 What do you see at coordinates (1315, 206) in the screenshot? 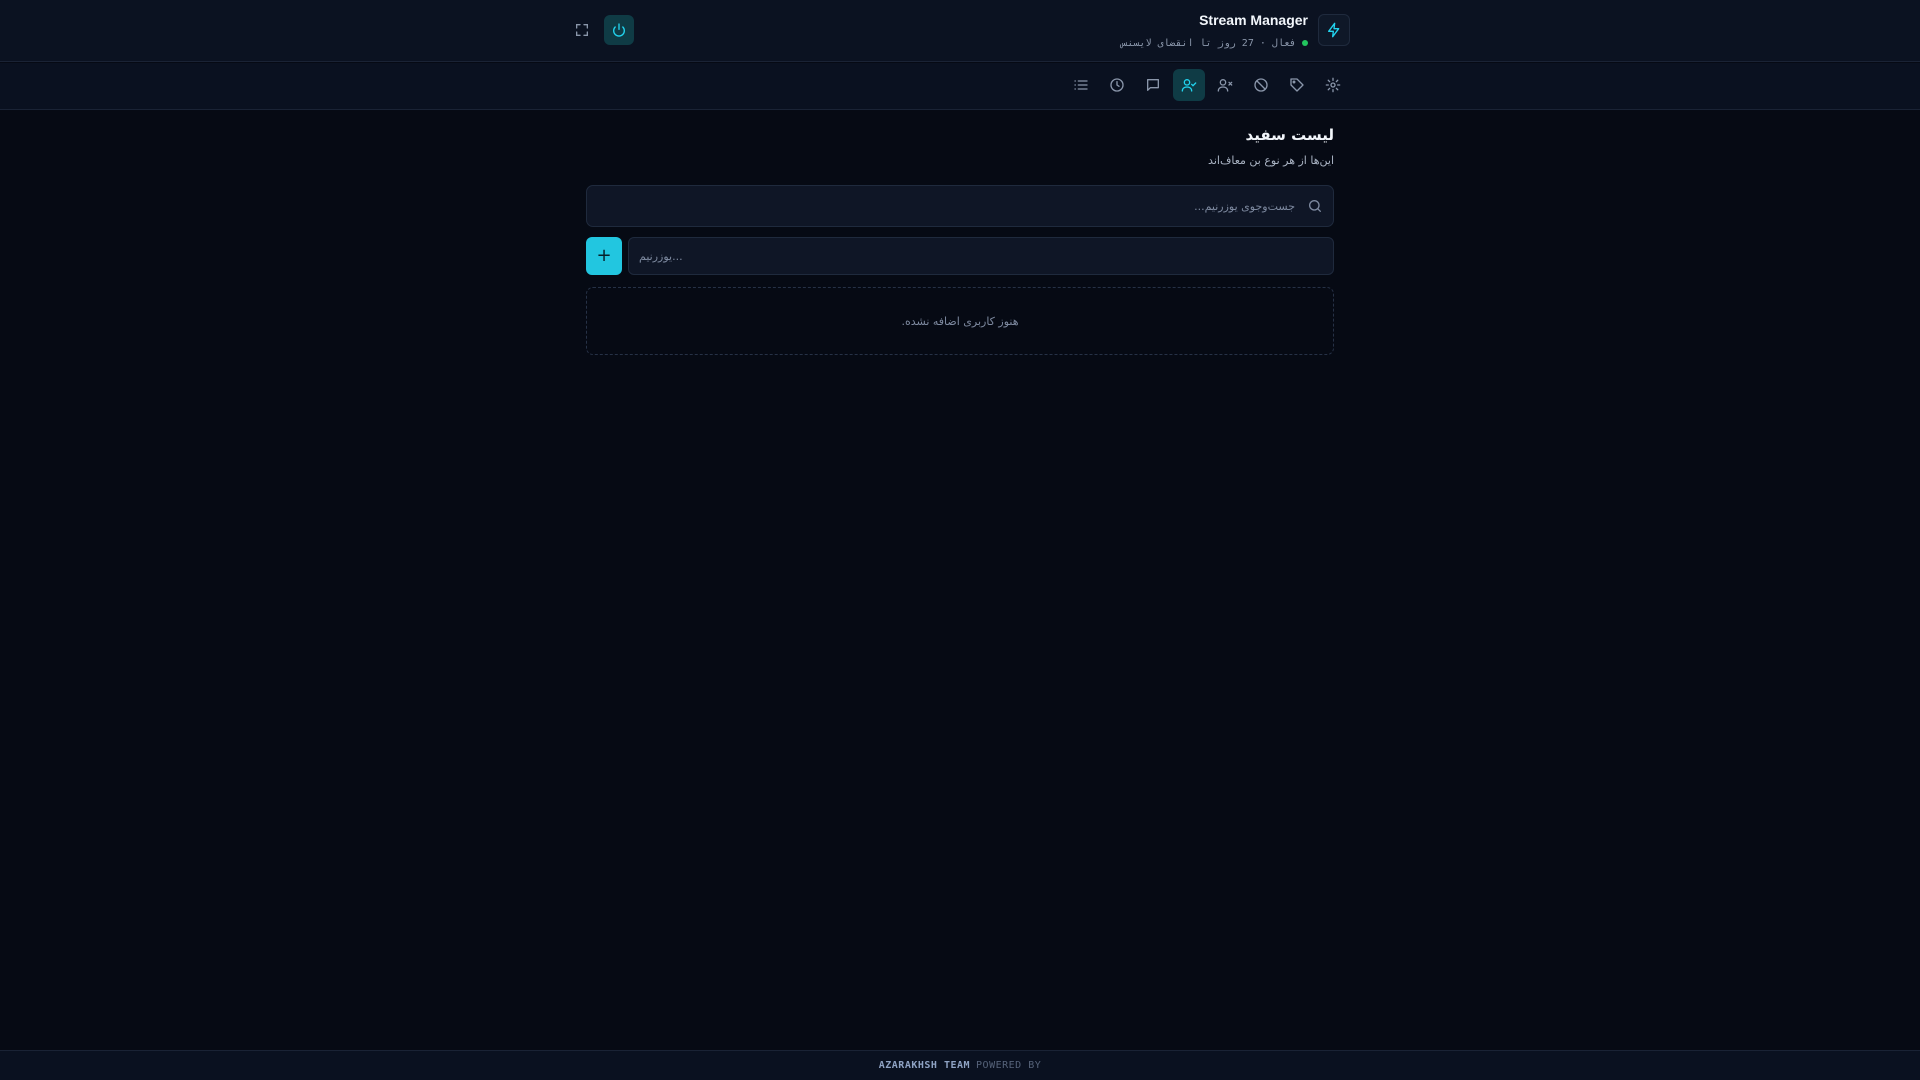
I see `search-icon` at bounding box center [1315, 206].